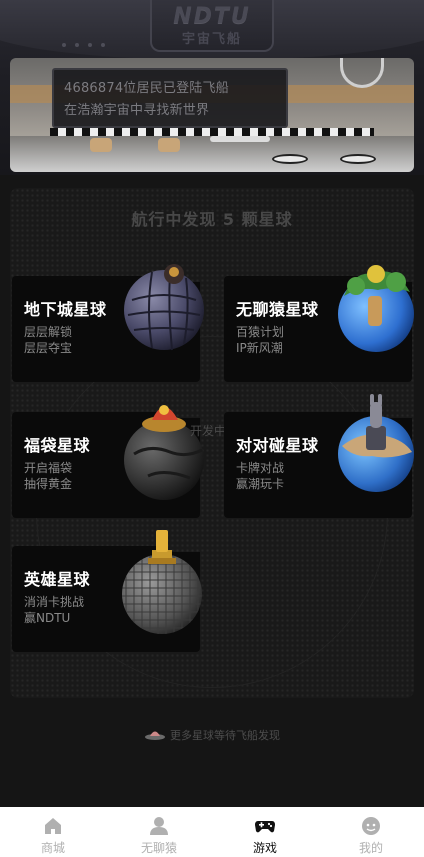 This screenshot has width=424, height=857. What do you see at coordinates (265, 827) in the screenshot?
I see `gamepad-icon` at bounding box center [265, 827].